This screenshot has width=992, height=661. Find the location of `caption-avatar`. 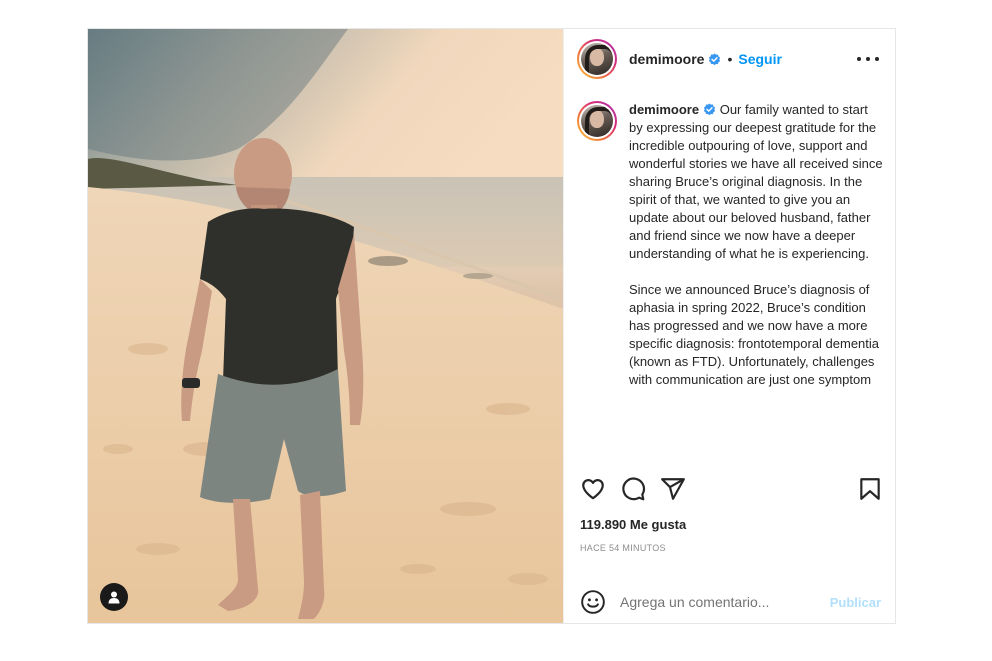

caption-avatar is located at coordinates (597, 121).